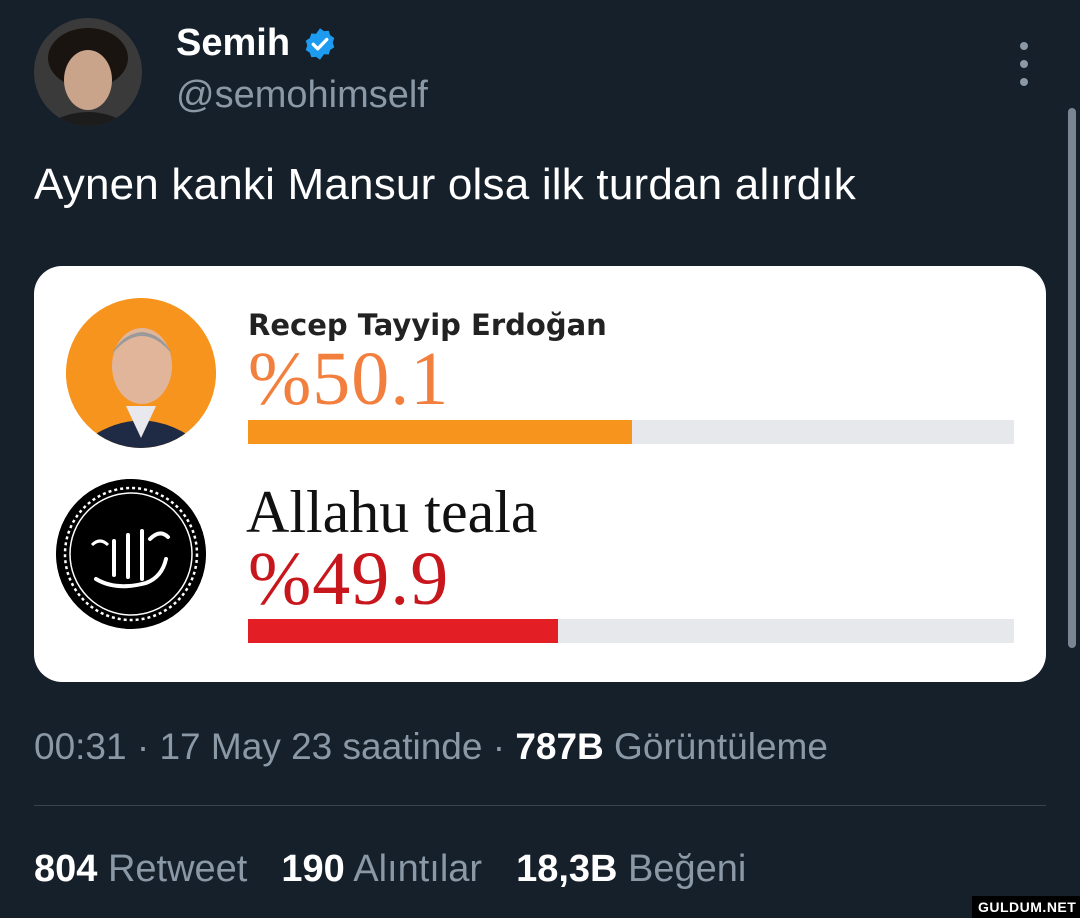  I want to click on candidate-1-percent: %50.1, so click(349, 379).